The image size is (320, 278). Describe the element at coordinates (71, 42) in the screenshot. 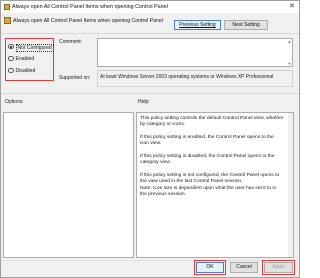

I see `comment-label: Comment:` at that location.